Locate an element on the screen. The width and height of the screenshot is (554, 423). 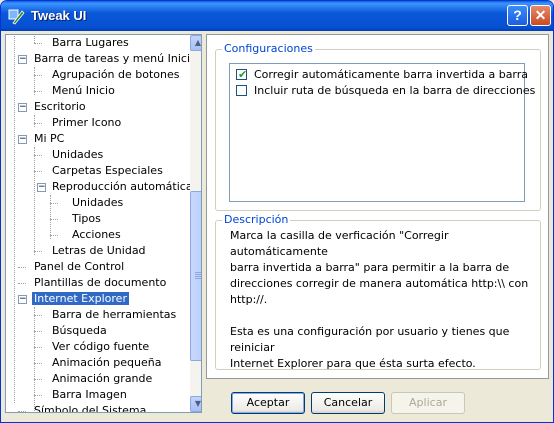
tree-item-label: Barra Lugares is located at coordinates (90, 42).